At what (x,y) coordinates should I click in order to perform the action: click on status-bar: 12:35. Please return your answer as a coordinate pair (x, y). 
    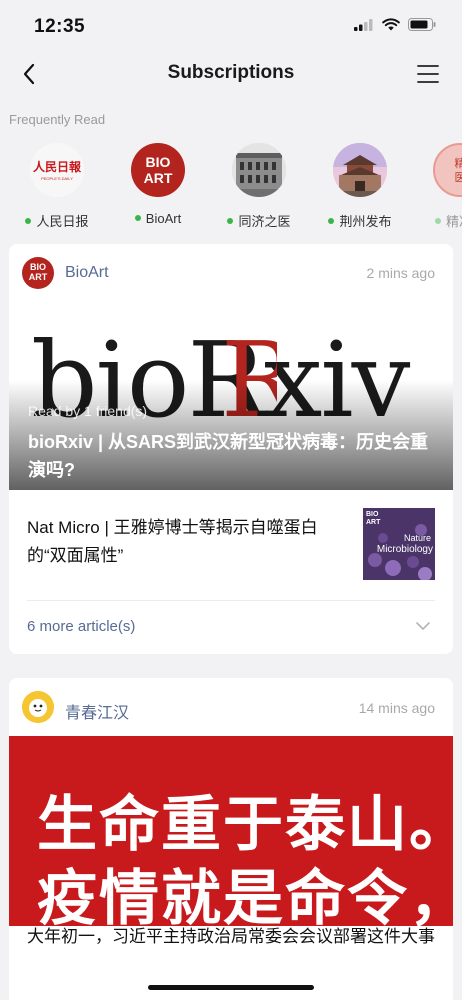
    Looking at the image, I should click on (231, 25).